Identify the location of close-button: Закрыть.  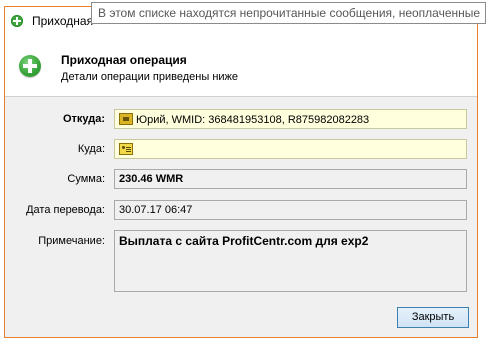
(433, 317).